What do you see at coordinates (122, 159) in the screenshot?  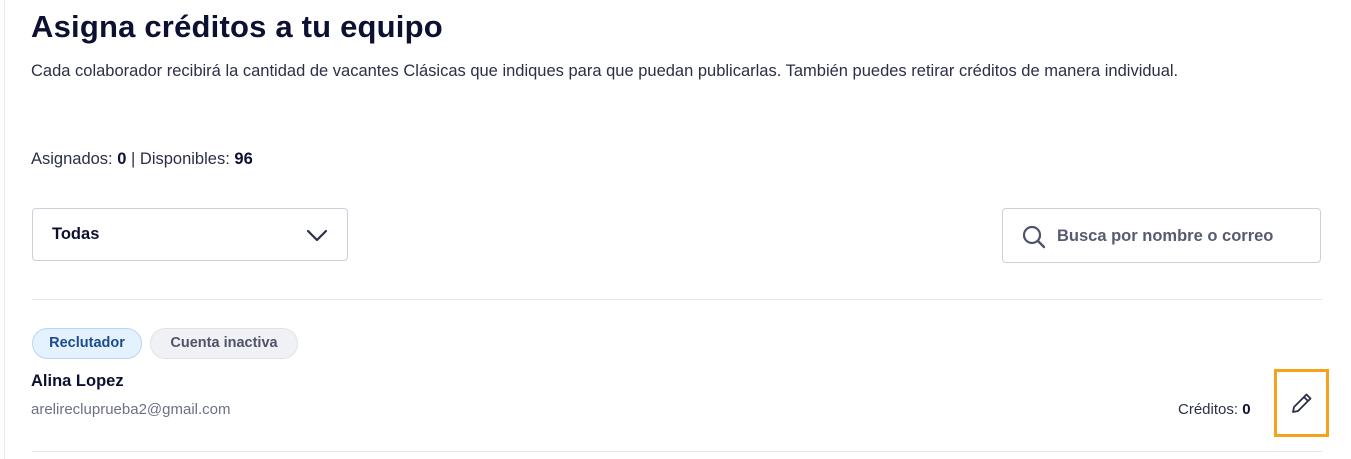 I see `assigned-value: 0` at bounding box center [122, 159].